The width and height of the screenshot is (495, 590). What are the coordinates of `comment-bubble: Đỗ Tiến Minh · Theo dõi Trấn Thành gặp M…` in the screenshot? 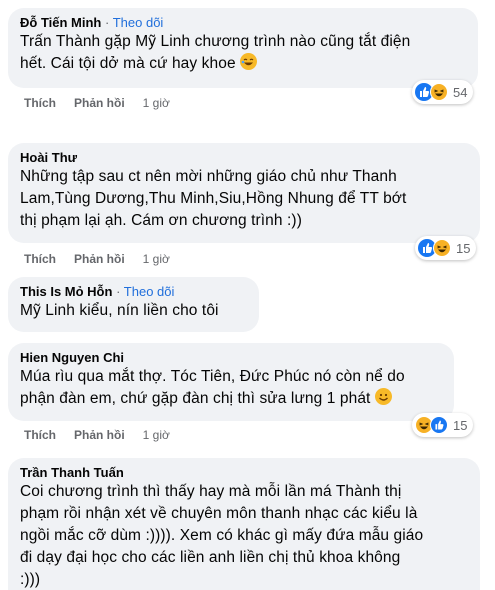 It's located at (243, 48).